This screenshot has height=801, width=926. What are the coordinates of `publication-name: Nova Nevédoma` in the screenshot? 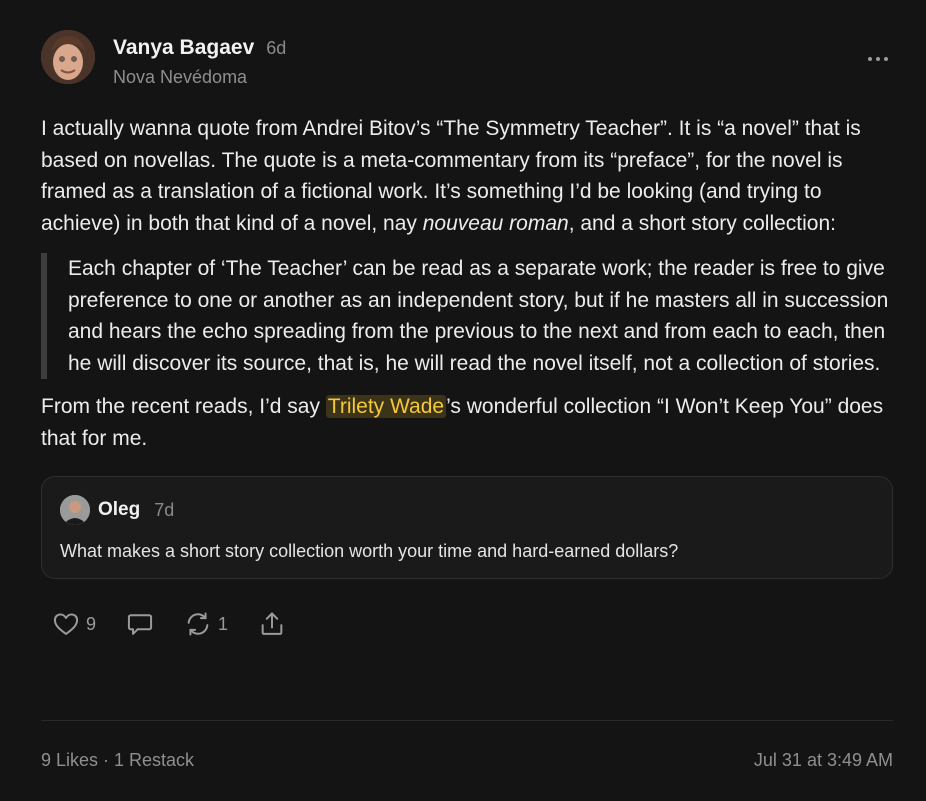 It's located at (180, 77).